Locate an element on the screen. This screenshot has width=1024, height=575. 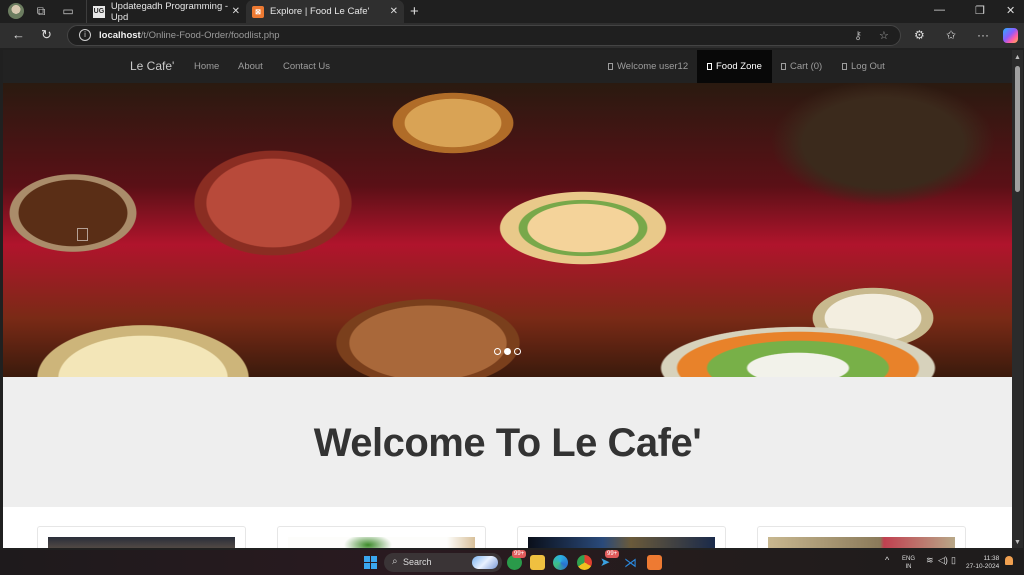
profile-avatar-icon is located at coordinates (16, 11).